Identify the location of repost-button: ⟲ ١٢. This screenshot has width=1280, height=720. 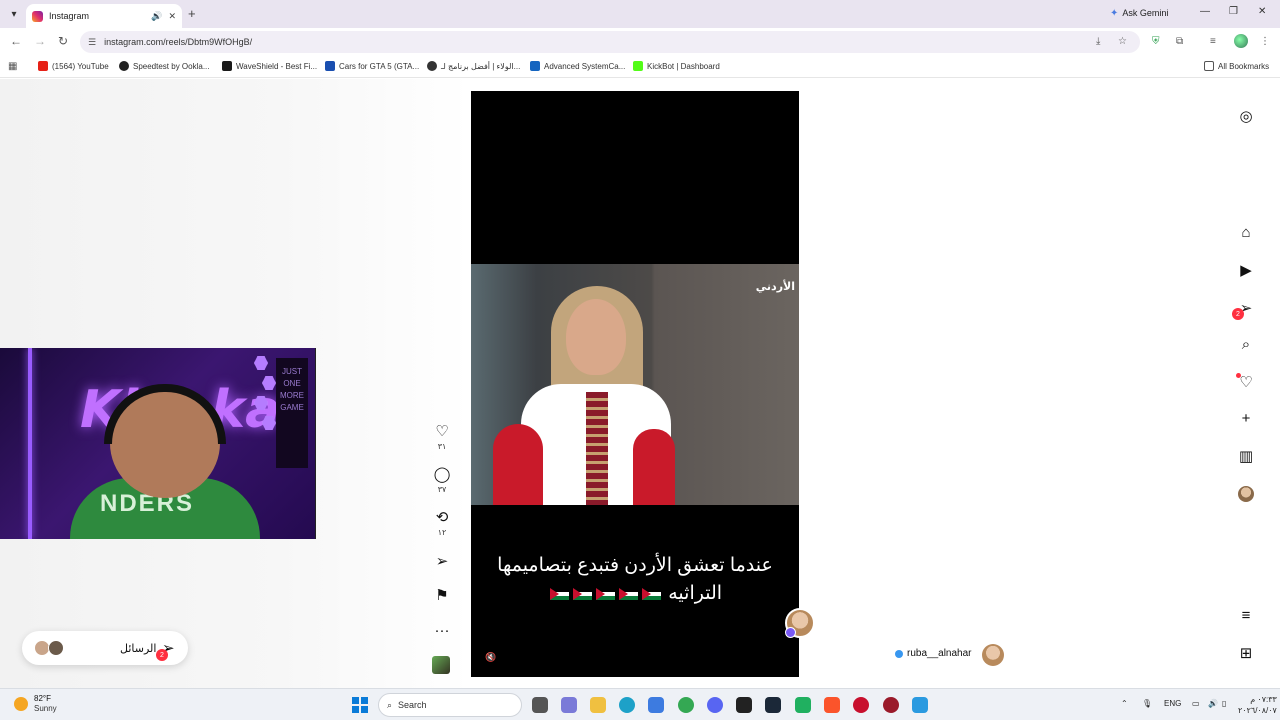
(442, 523).